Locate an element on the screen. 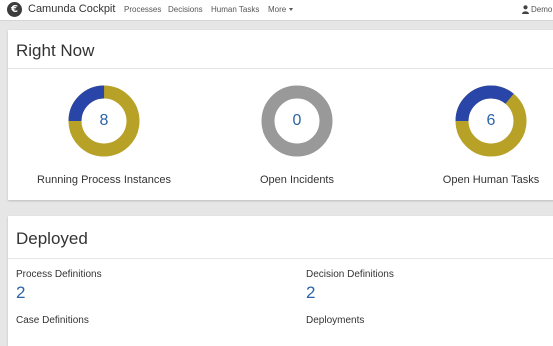 The height and width of the screenshot is (346, 553). nav-more-label: More is located at coordinates (277, 9).